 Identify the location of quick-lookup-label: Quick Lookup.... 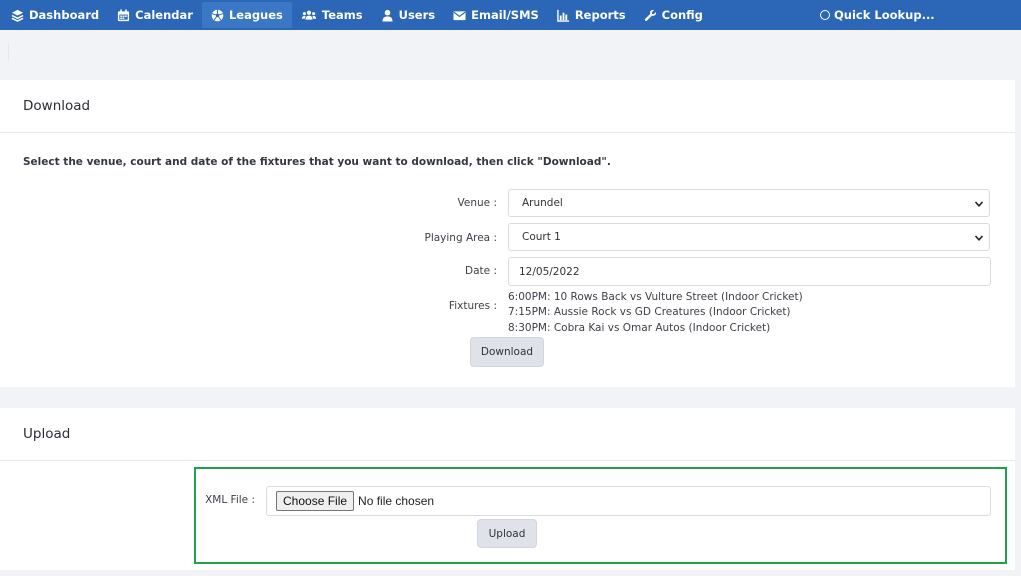
(884, 15).